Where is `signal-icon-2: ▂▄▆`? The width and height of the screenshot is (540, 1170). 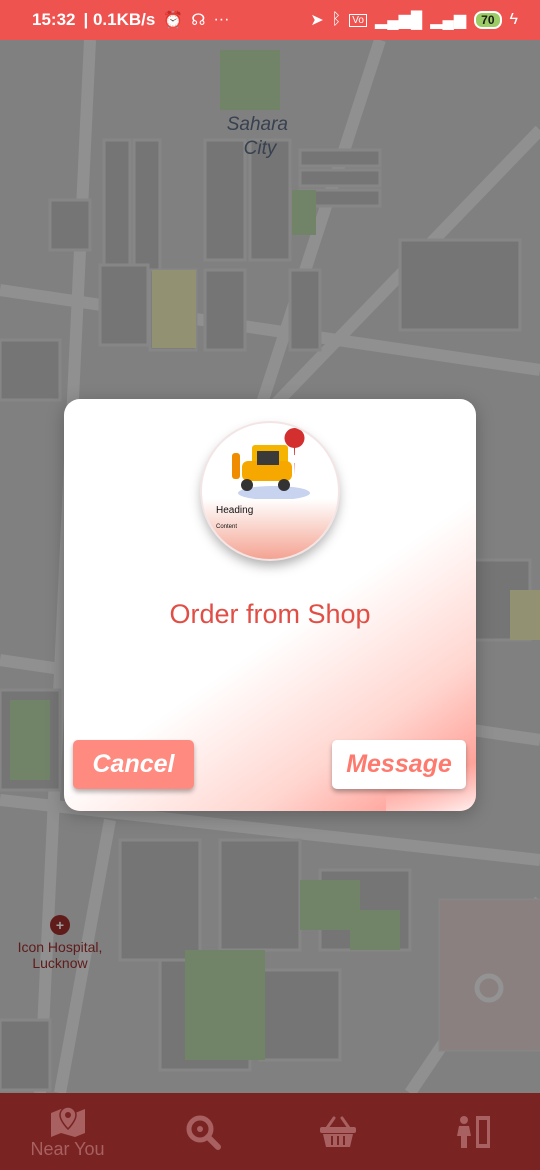 signal-icon-2: ▂▄▆ is located at coordinates (448, 20).